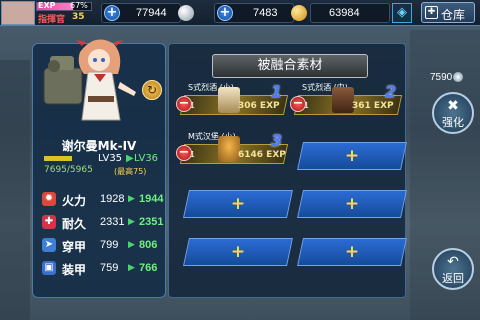  What do you see at coordinates (148, 268) in the screenshot?
I see `stat-to: 766` at bounding box center [148, 268].